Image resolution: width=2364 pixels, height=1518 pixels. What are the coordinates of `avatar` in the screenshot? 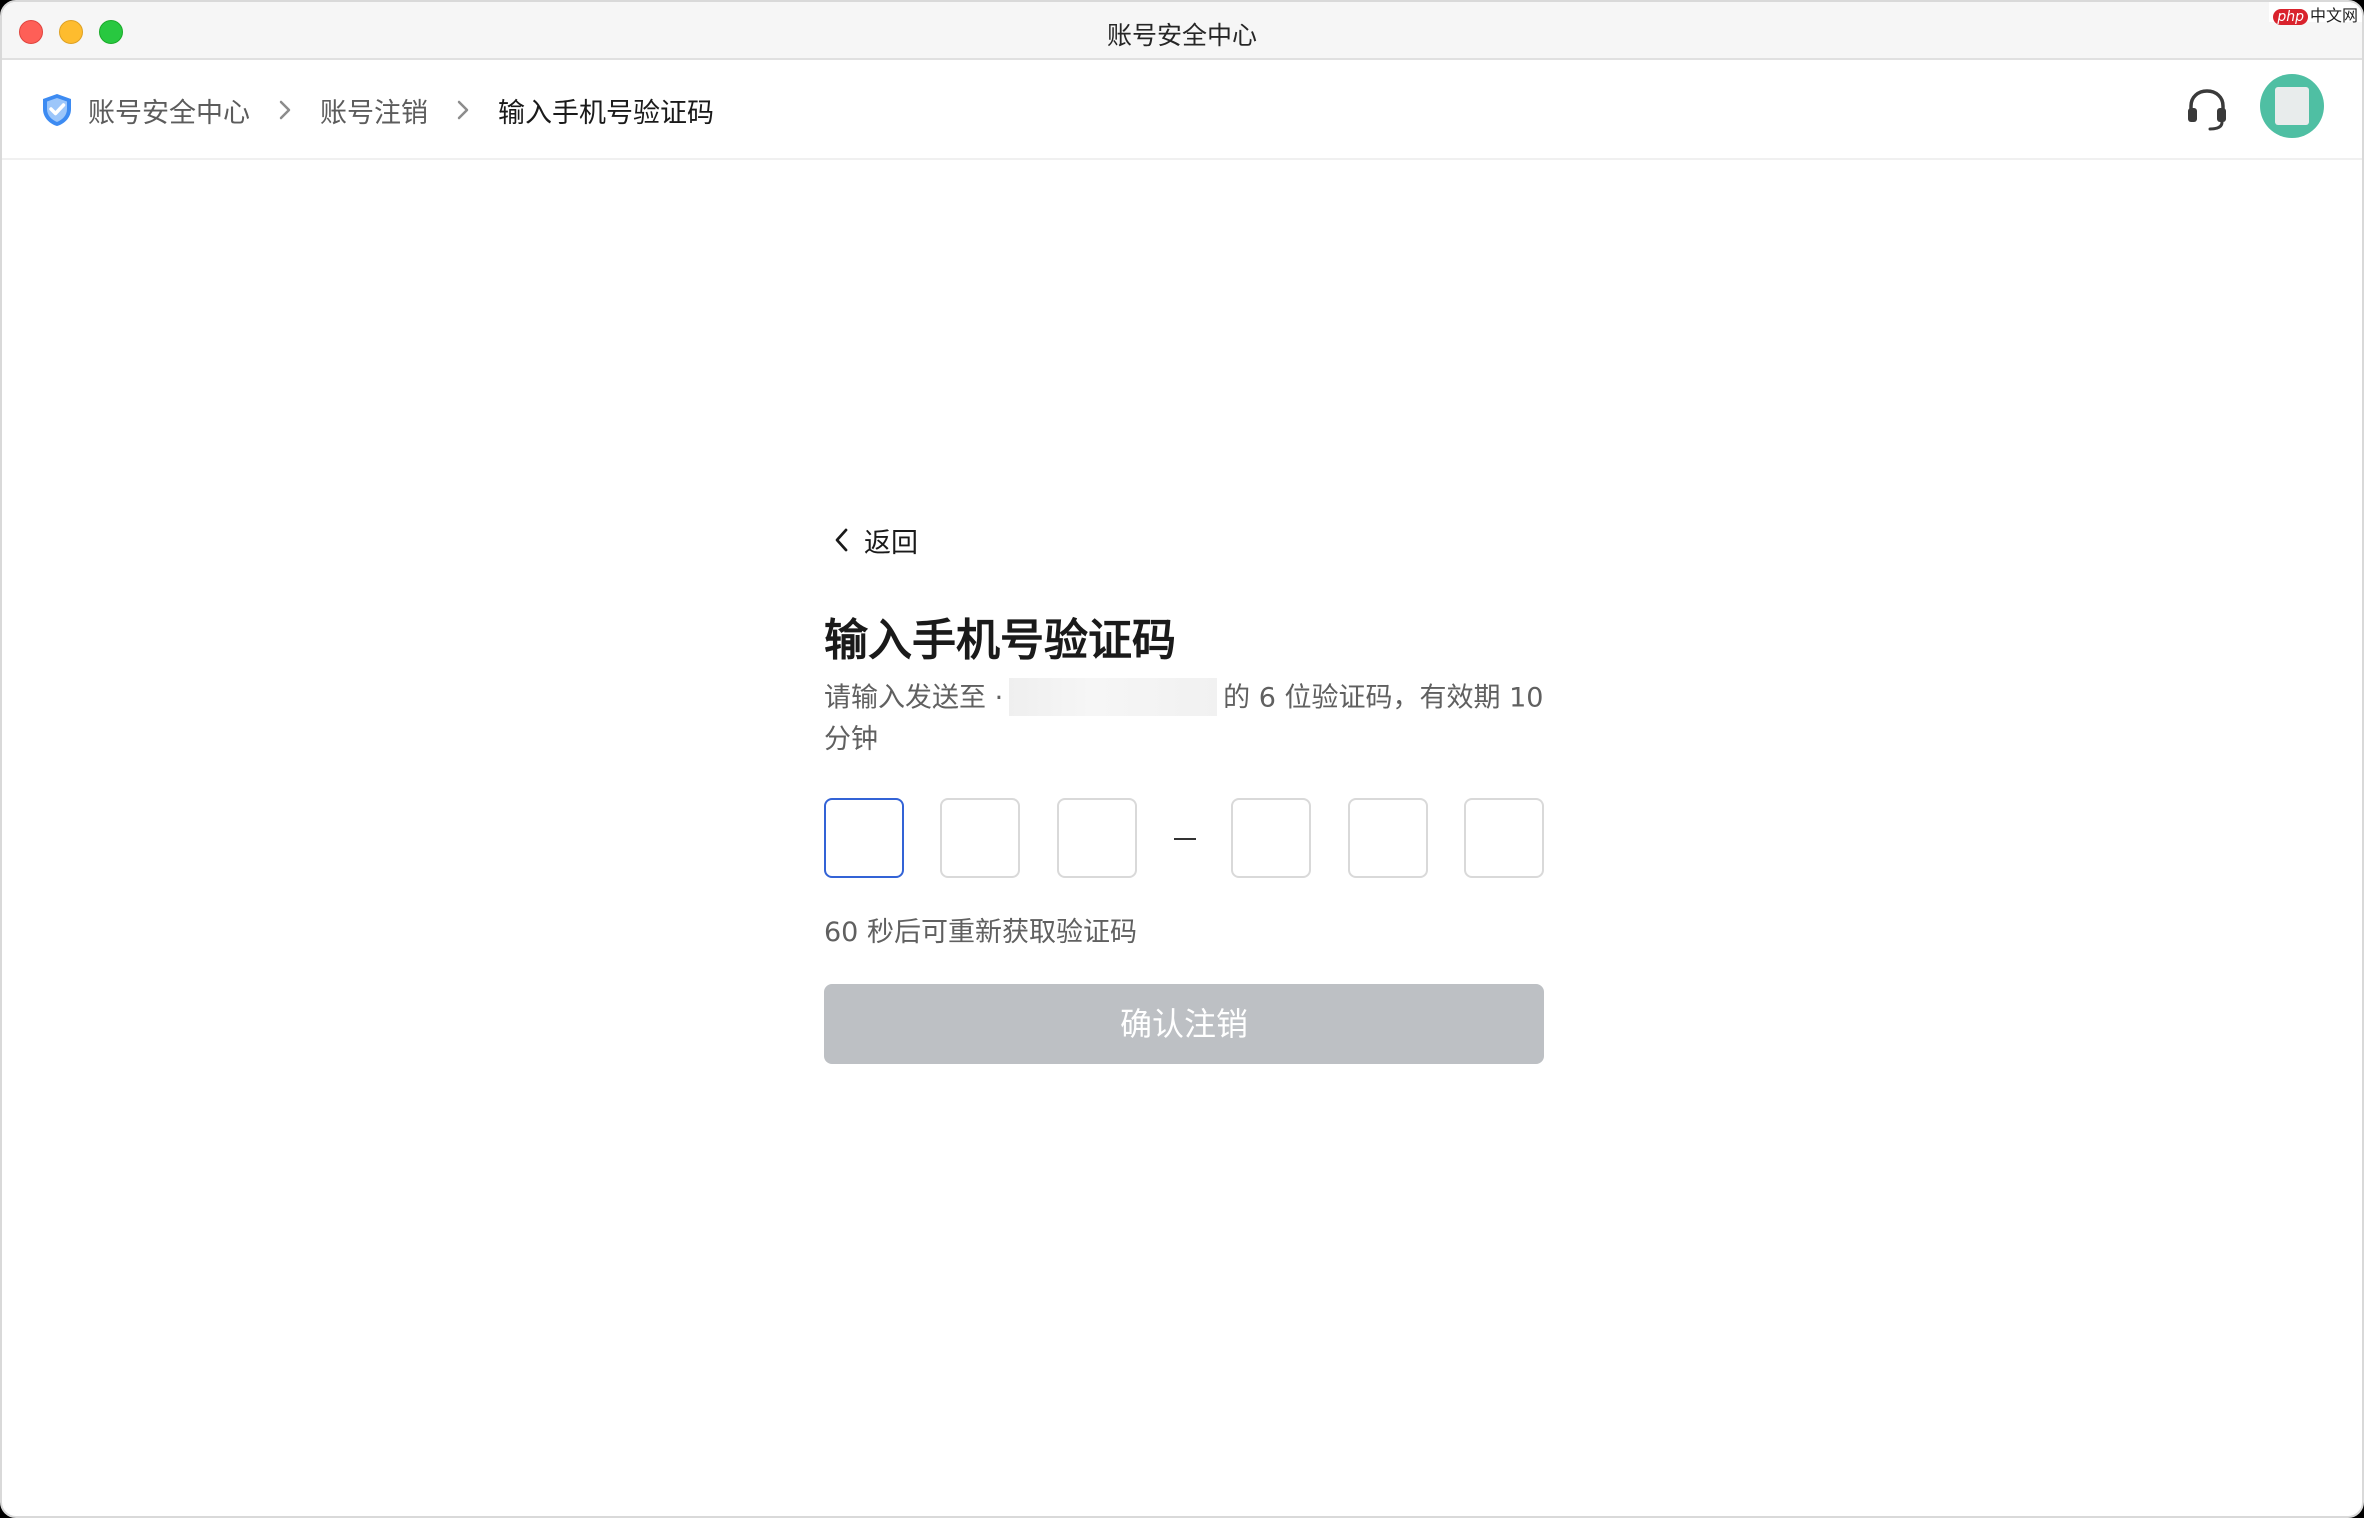 It's located at (2292, 106).